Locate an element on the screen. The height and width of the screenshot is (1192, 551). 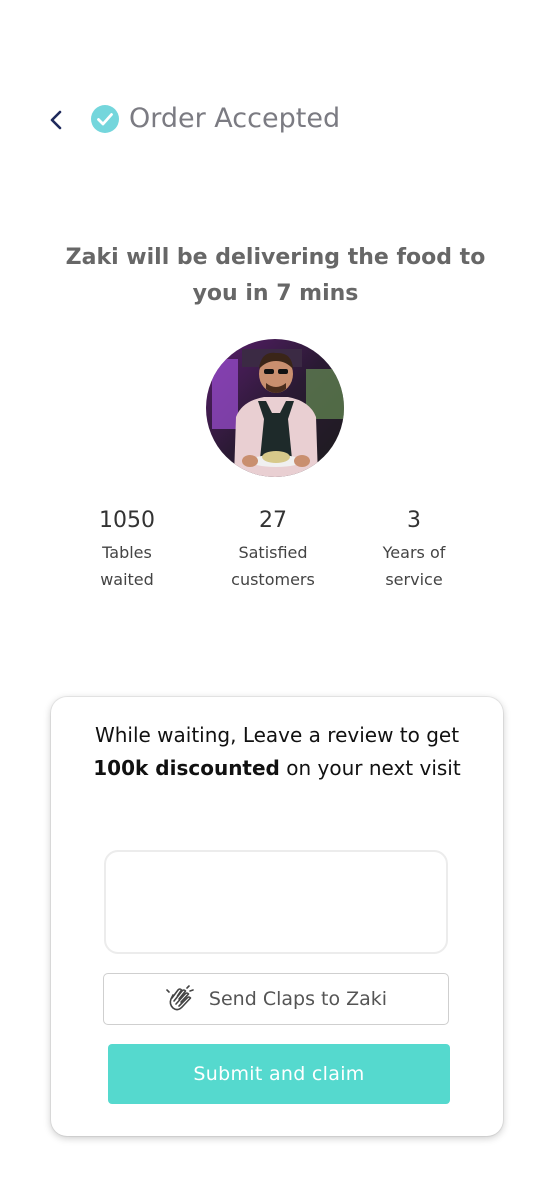
stat-label: Tables waited is located at coordinates (127, 566).